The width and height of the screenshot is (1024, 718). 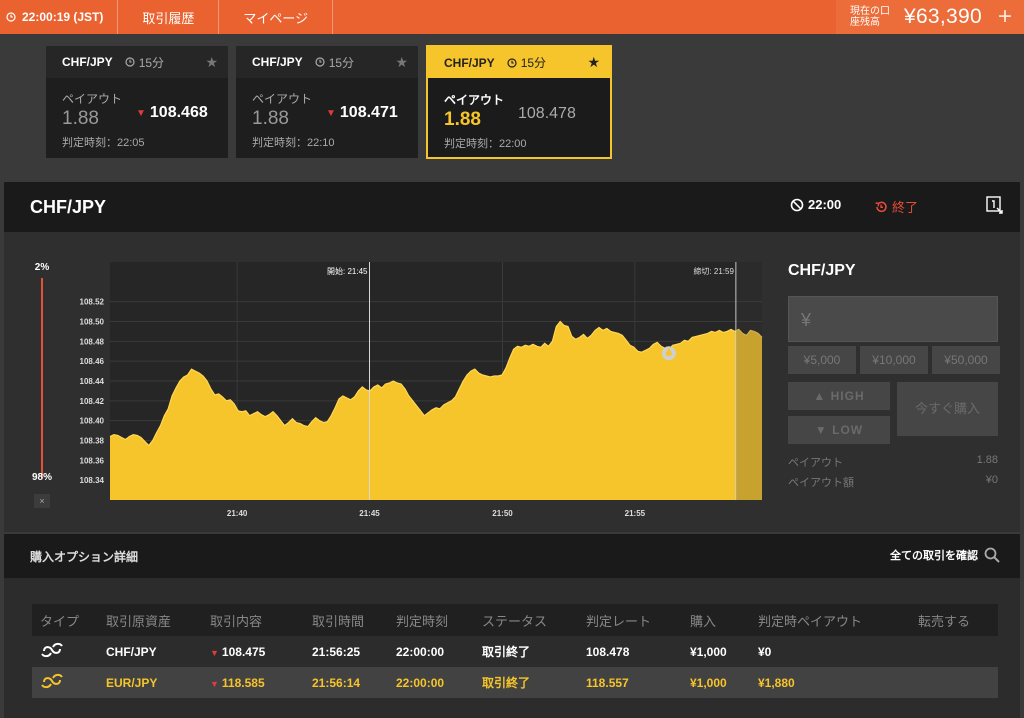 What do you see at coordinates (526, 620) in the screenshot?
I see `col-status: ステータス` at bounding box center [526, 620].